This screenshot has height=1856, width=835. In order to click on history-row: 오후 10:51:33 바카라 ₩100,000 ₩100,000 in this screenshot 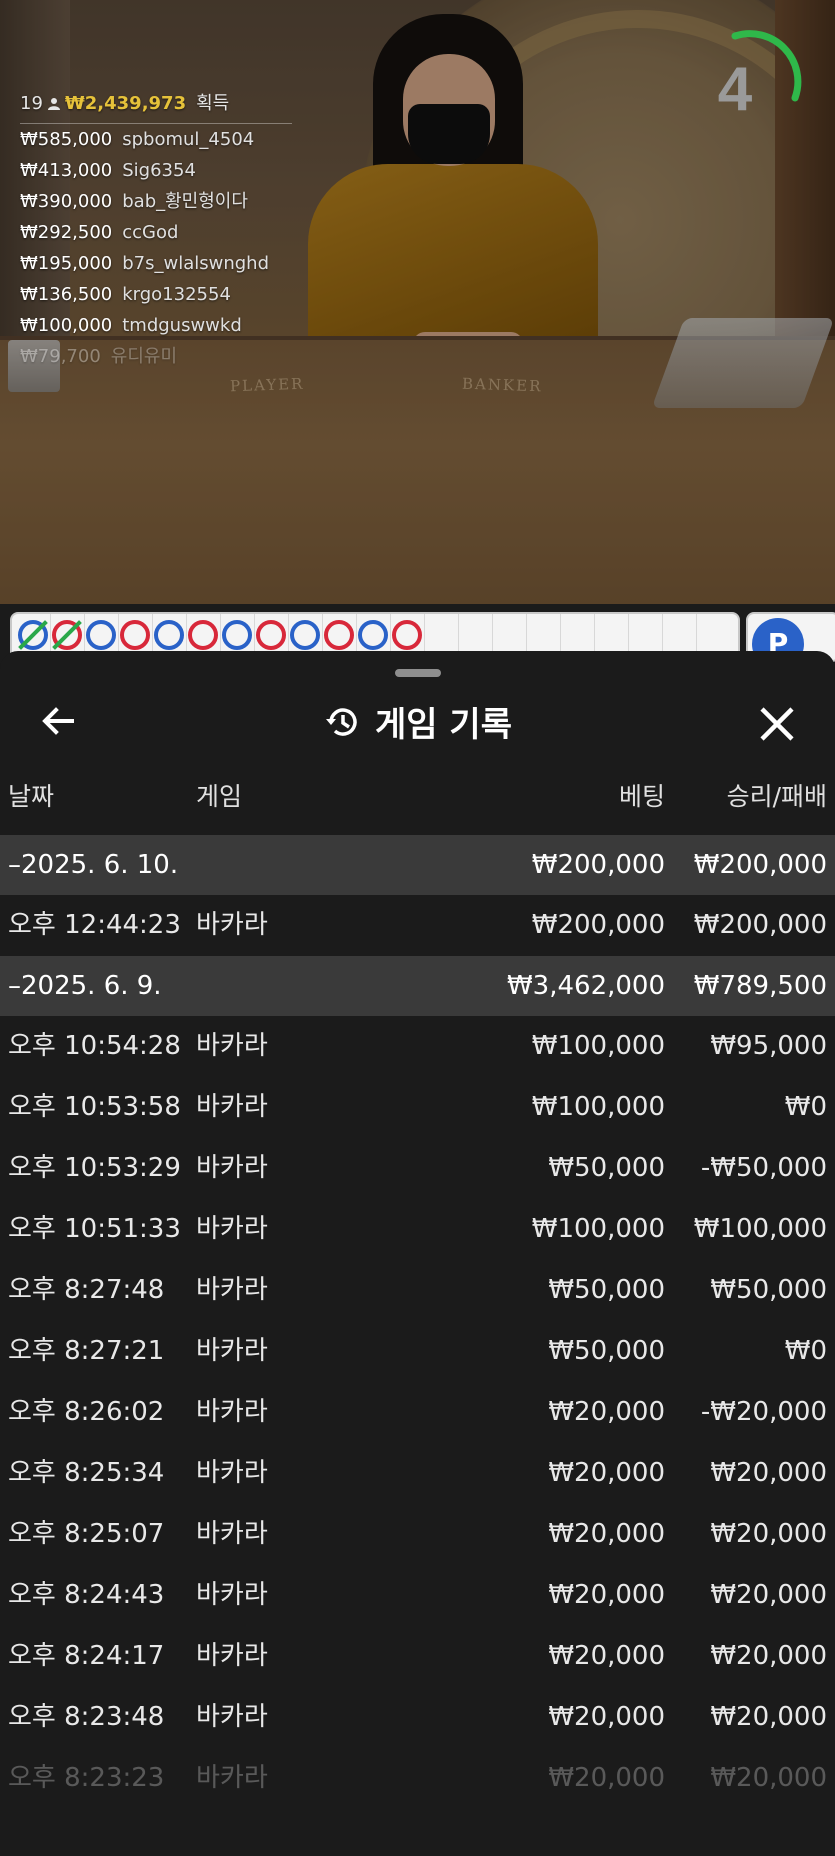, I will do `click(417, 1229)`.